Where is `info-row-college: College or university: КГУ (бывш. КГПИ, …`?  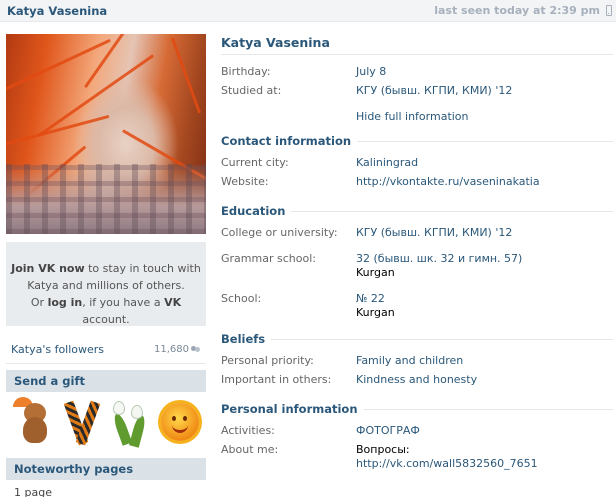 info-row-college: College or university: КГУ (бывш. КГПИ, … is located at coordinates (417, 239).